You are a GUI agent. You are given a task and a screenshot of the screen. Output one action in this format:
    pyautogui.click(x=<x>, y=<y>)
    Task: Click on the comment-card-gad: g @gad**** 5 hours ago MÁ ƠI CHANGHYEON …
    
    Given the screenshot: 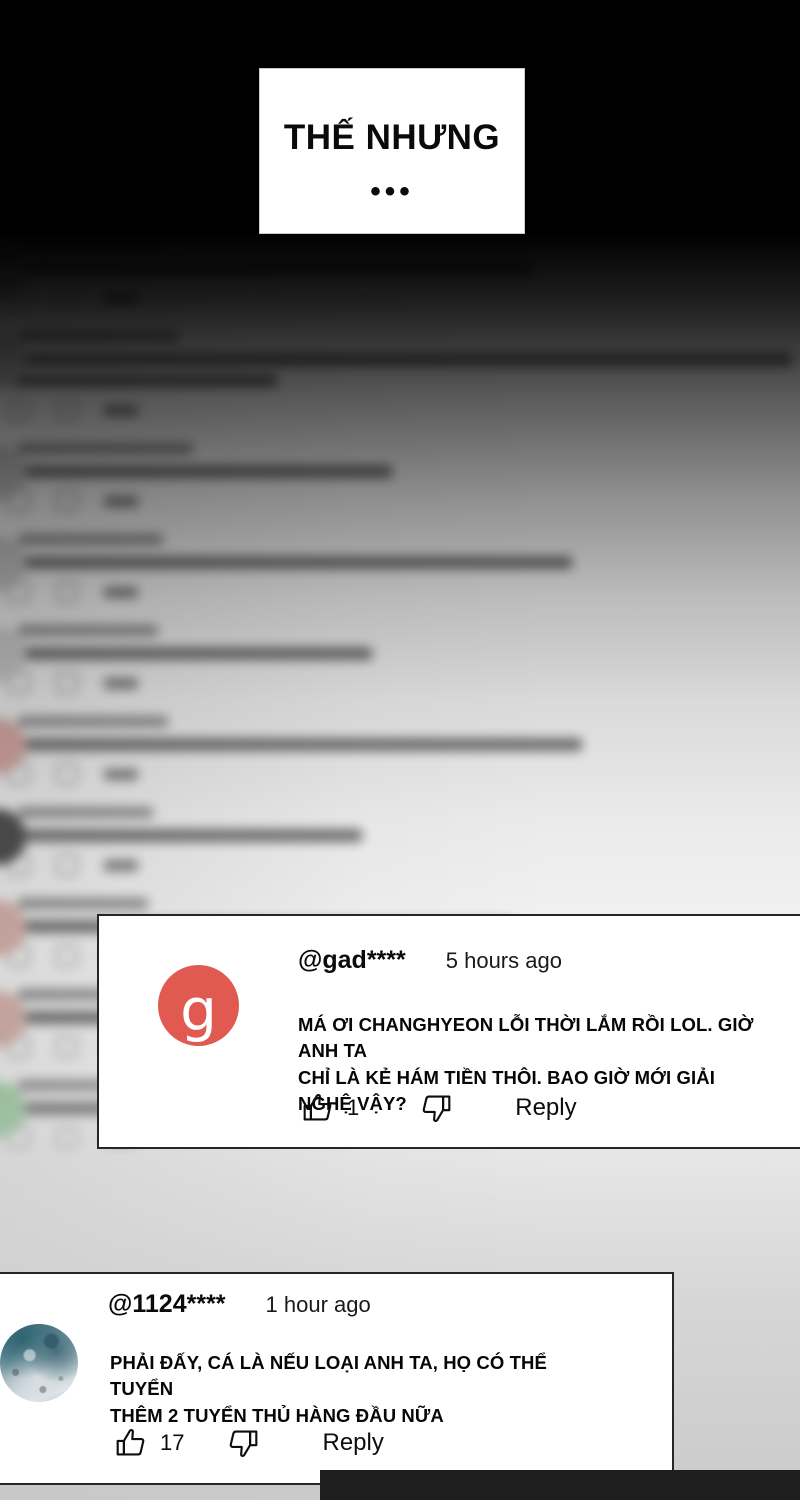 What is the action you would take?
    pyautogui.click(x=448, y=1031)
    